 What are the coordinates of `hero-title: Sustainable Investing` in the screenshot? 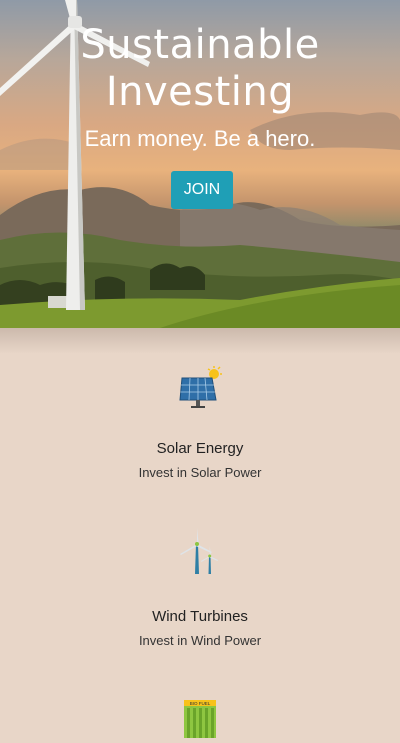 It's located at (200, 69).